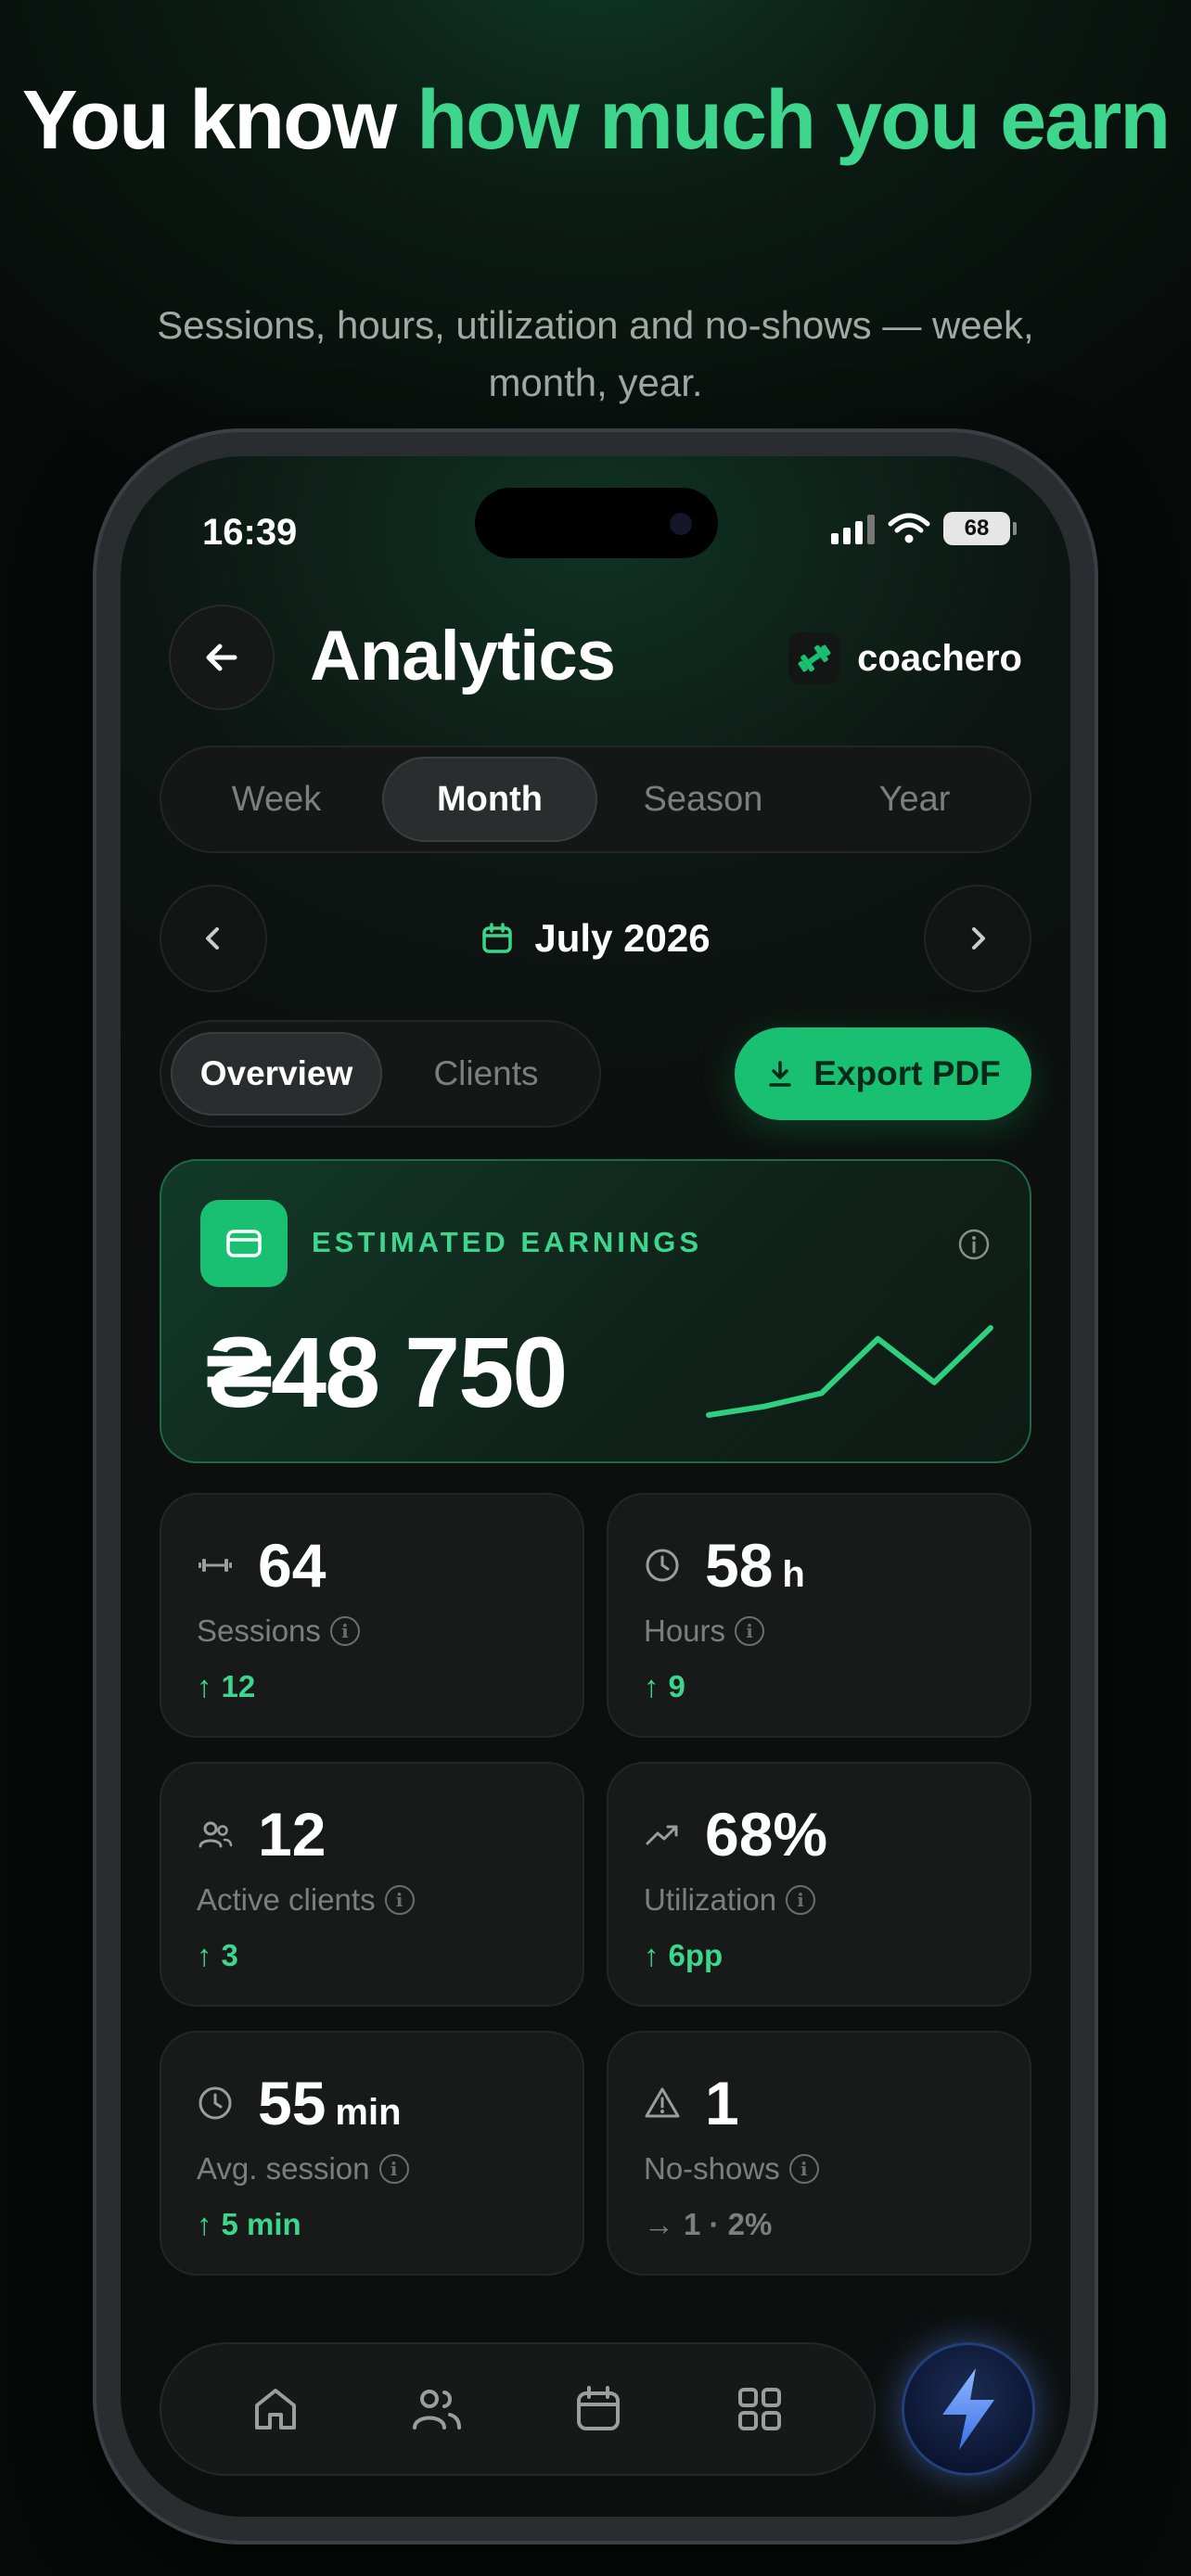 This screenshot has width=1191, height=2576. Describe the element at coordinates (939, 658) in the screenshot. I see `brand-name: coachero` at that location.